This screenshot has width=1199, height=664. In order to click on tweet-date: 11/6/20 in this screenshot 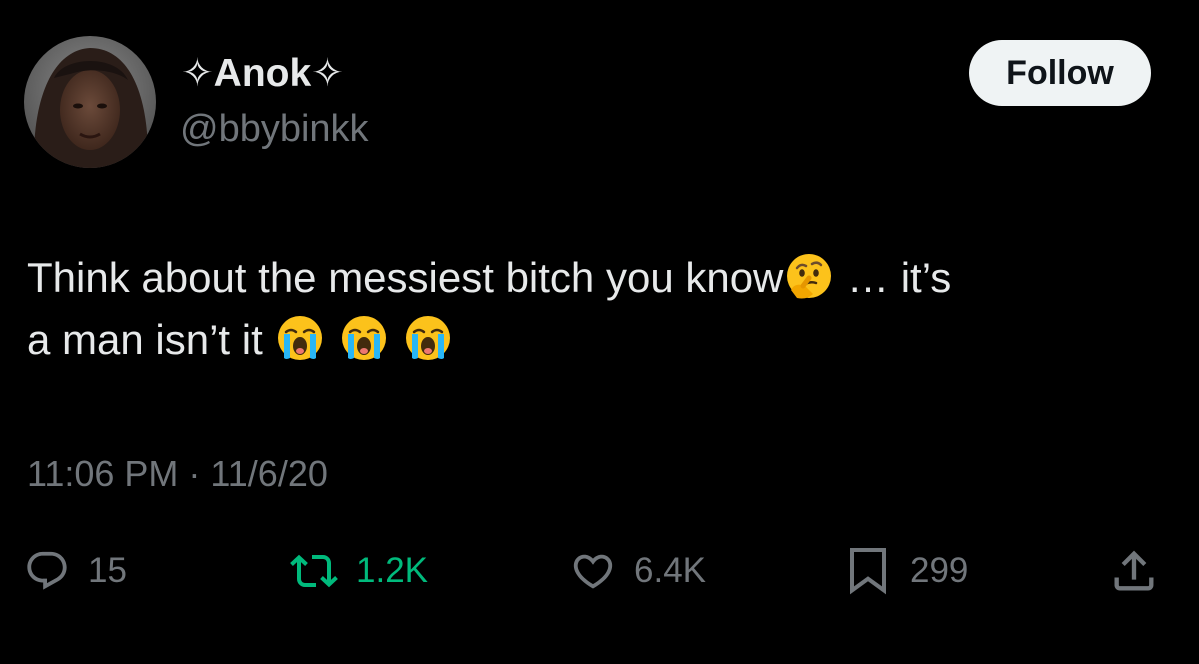, I will do `click(269, 473)`.